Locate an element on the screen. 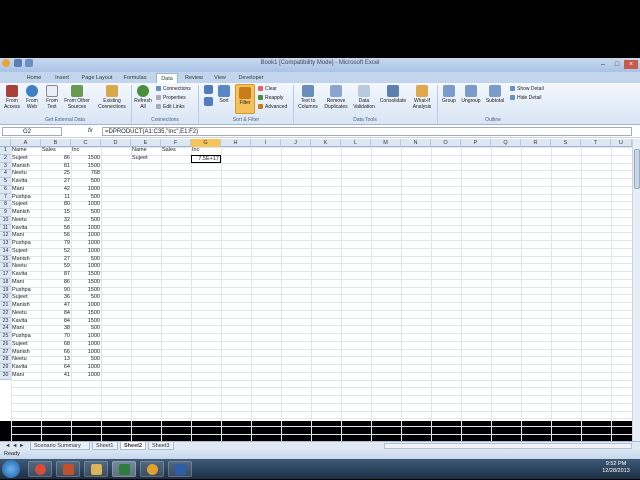 Image resolution: width=640 pixels, height=480 pixels. row-header: 25 is located at coordinates (5, 337).